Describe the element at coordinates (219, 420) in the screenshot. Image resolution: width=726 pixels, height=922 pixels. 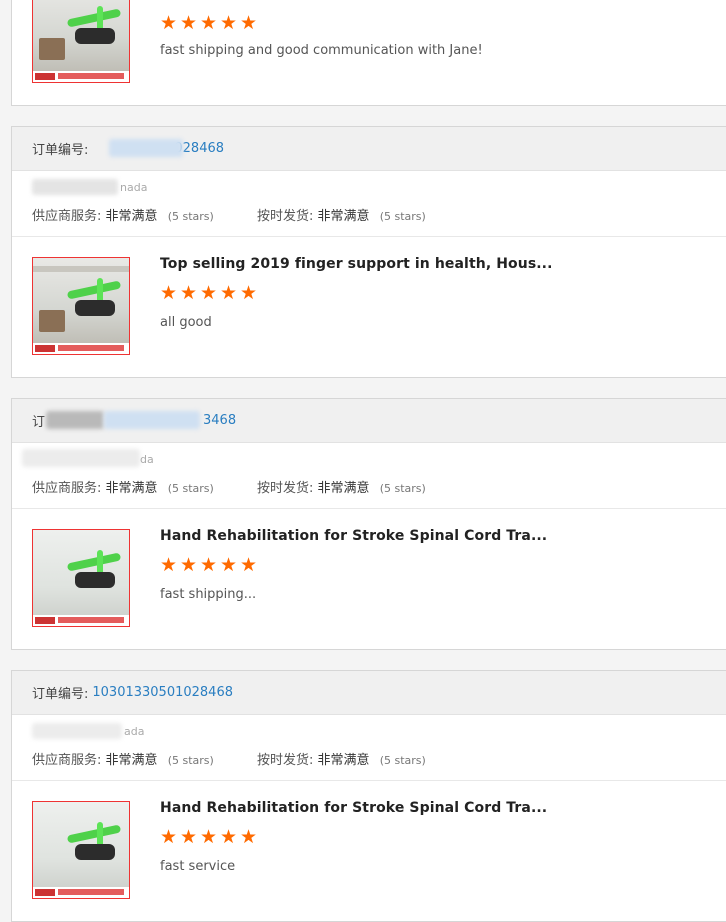
I see `order-number-link: 3468` at that location.